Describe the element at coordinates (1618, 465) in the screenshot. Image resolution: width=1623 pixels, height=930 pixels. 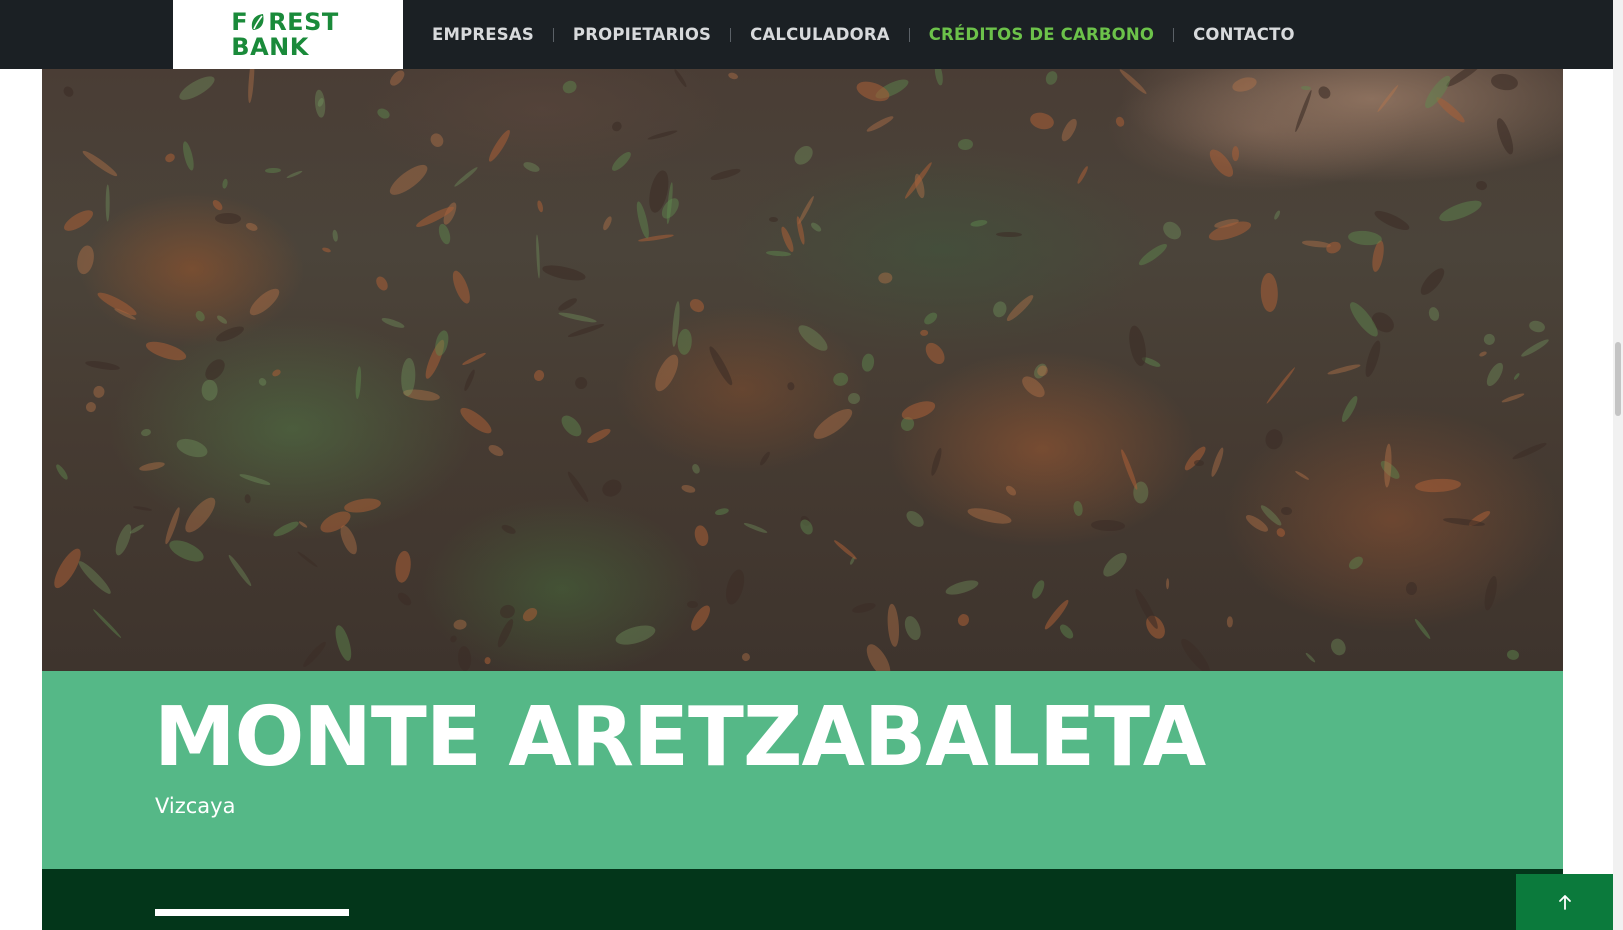
I see `page-scrollbar` at that location.